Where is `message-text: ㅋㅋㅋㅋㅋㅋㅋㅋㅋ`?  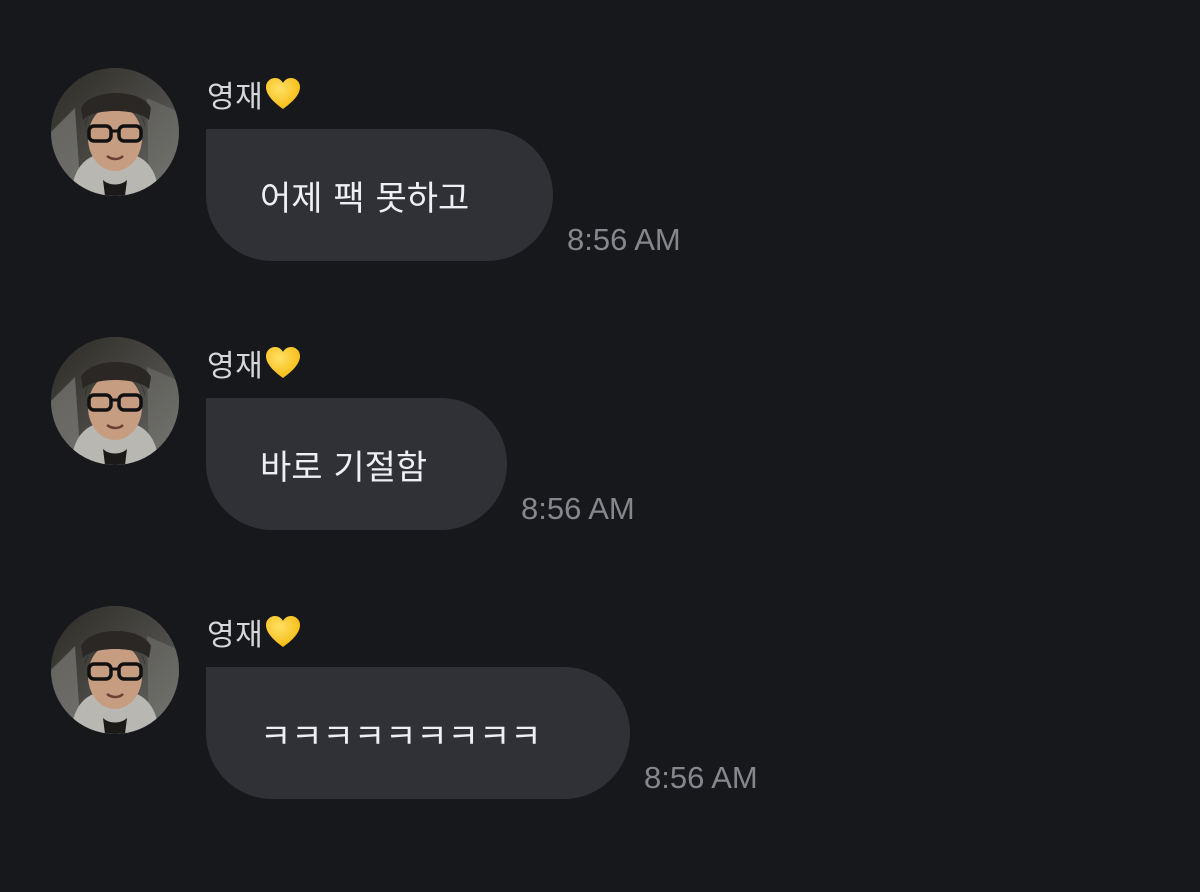 message-text: ㅋㅋㅋㅋㅋㅋㅋㅋㅋ is located at coordinates (401, 736).